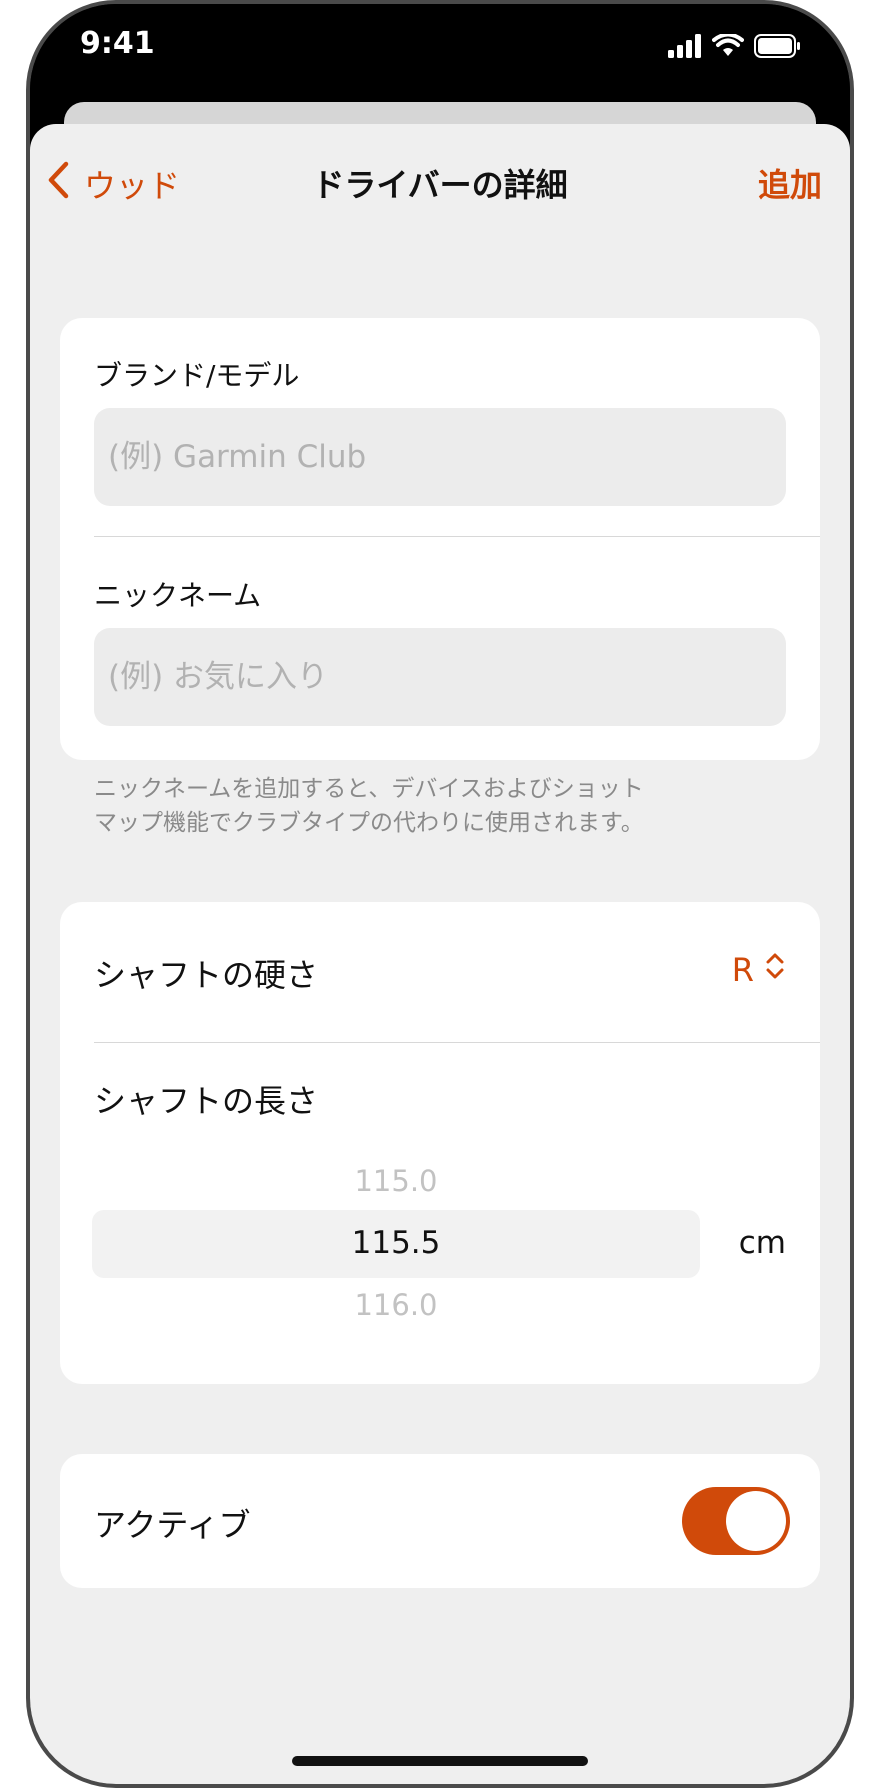 The width and height of the screenshot is (880, 1792). I want to click on shaft-stiffness-label: シャフトの硬さ, so click(206, 975).